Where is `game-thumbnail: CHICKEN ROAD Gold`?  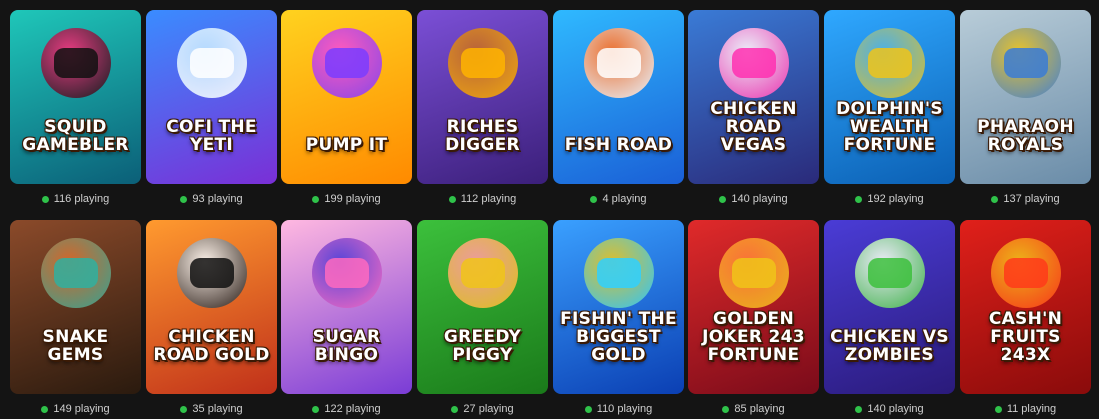 game-thumbnail: CHICKEN ROAD Gold is located at coordinates (211, 307).